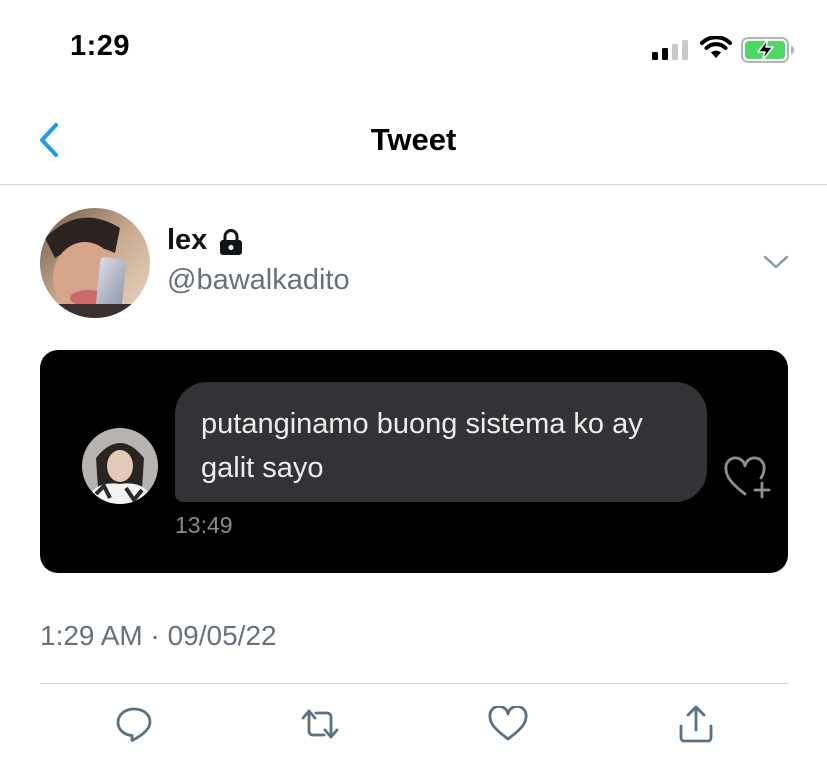  Describe the element at coordinates (747, 477) in the screenshot. I see `heart-plus-icon` at that location.